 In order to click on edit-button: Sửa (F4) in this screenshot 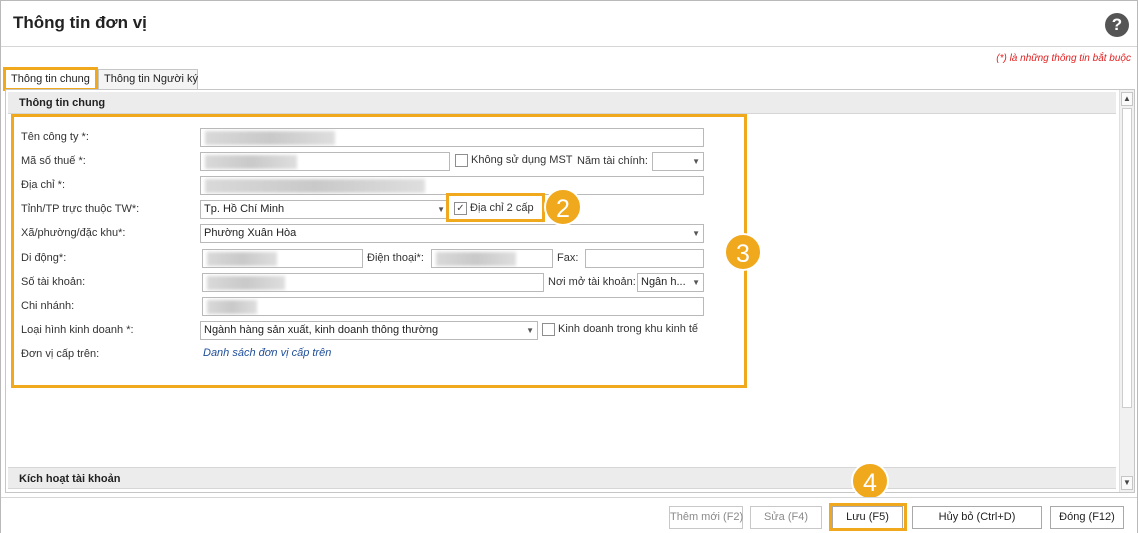, I will do `click(786, 517)`.